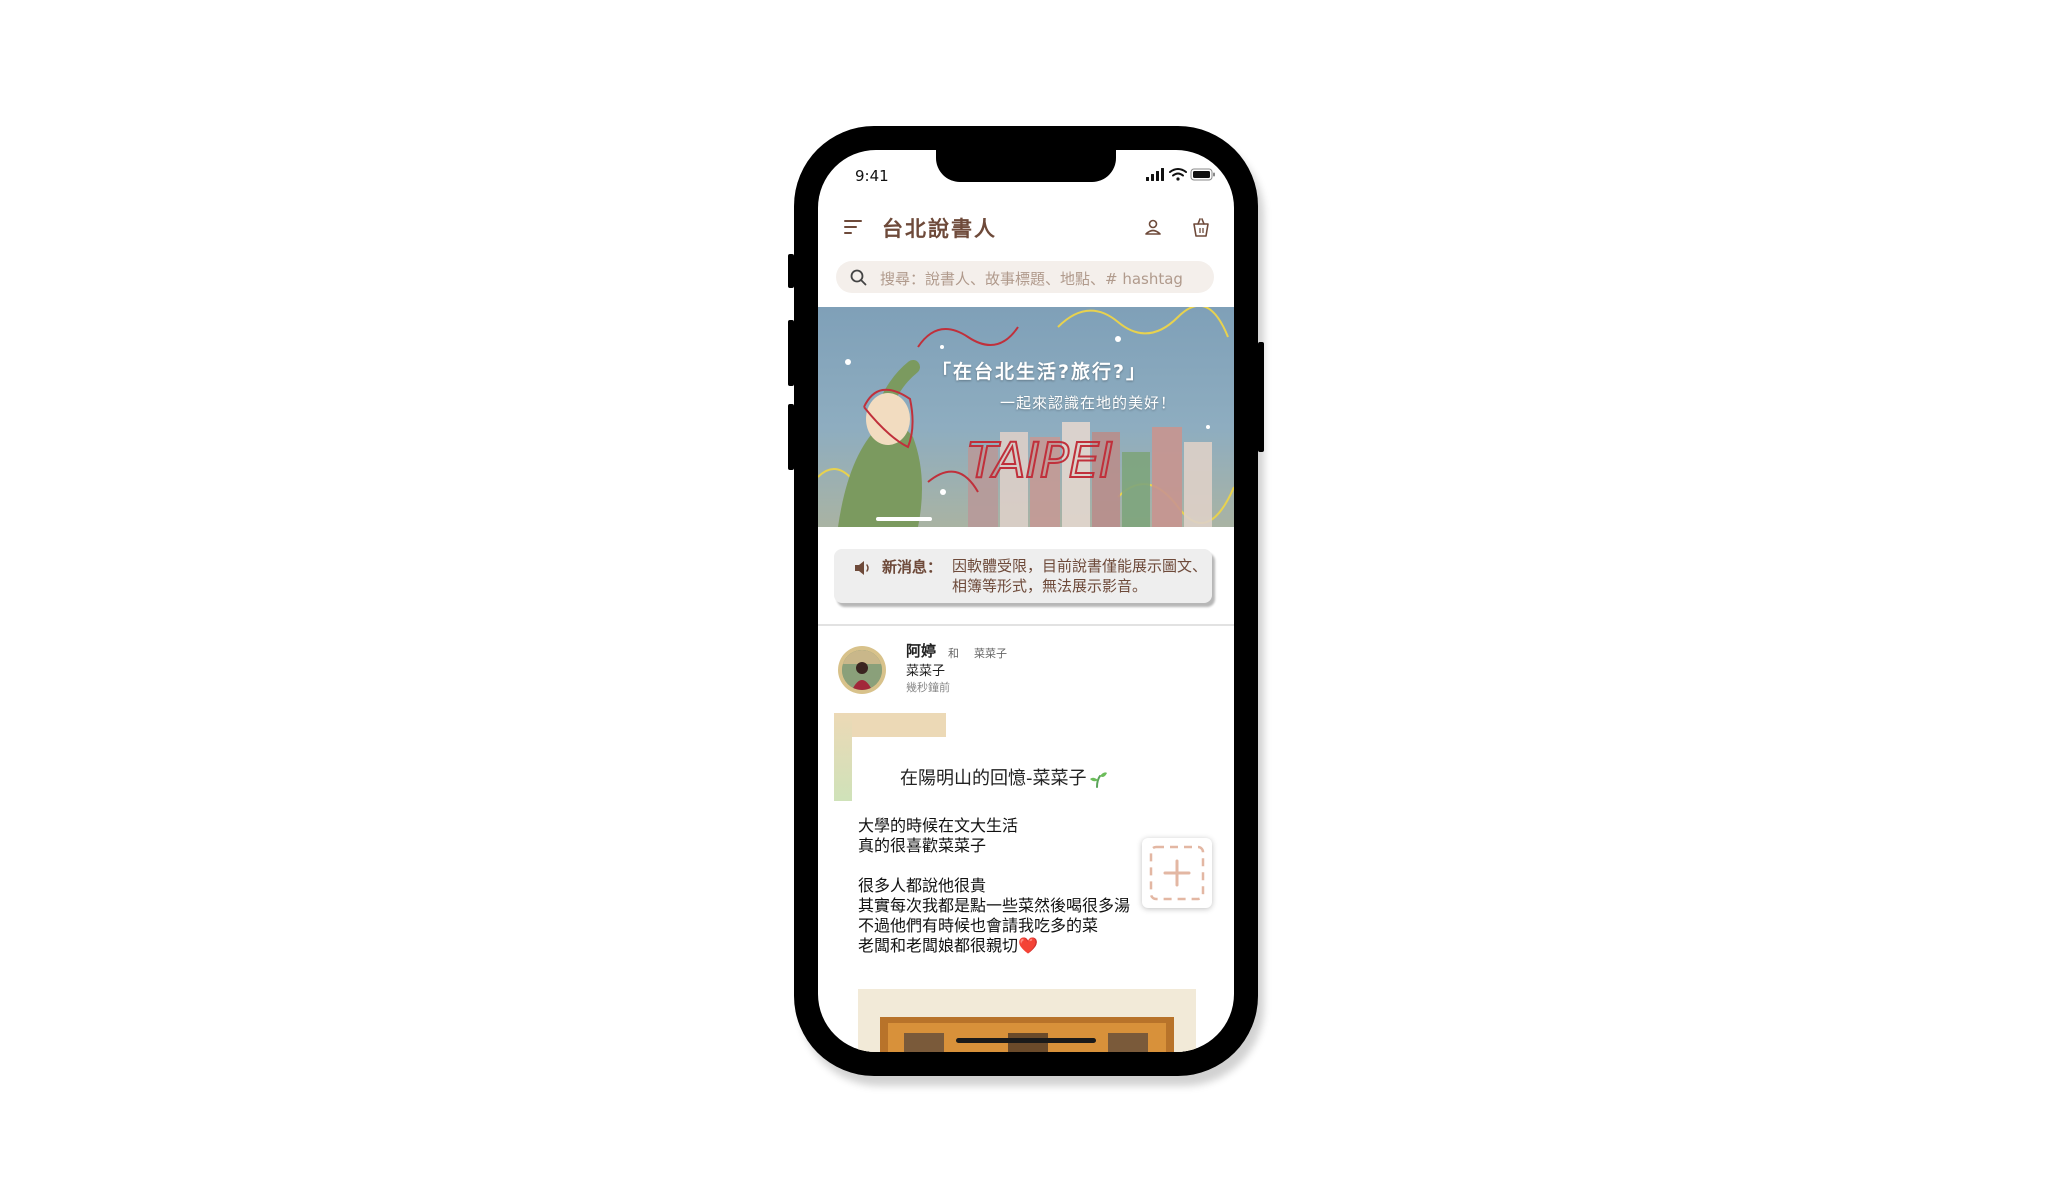 Image resolution: width=2048 pixels, height=1200 pixels. Describe the element at coordinates (872, 176) in the screenshot. I see `status-time: 9:41` at that location.